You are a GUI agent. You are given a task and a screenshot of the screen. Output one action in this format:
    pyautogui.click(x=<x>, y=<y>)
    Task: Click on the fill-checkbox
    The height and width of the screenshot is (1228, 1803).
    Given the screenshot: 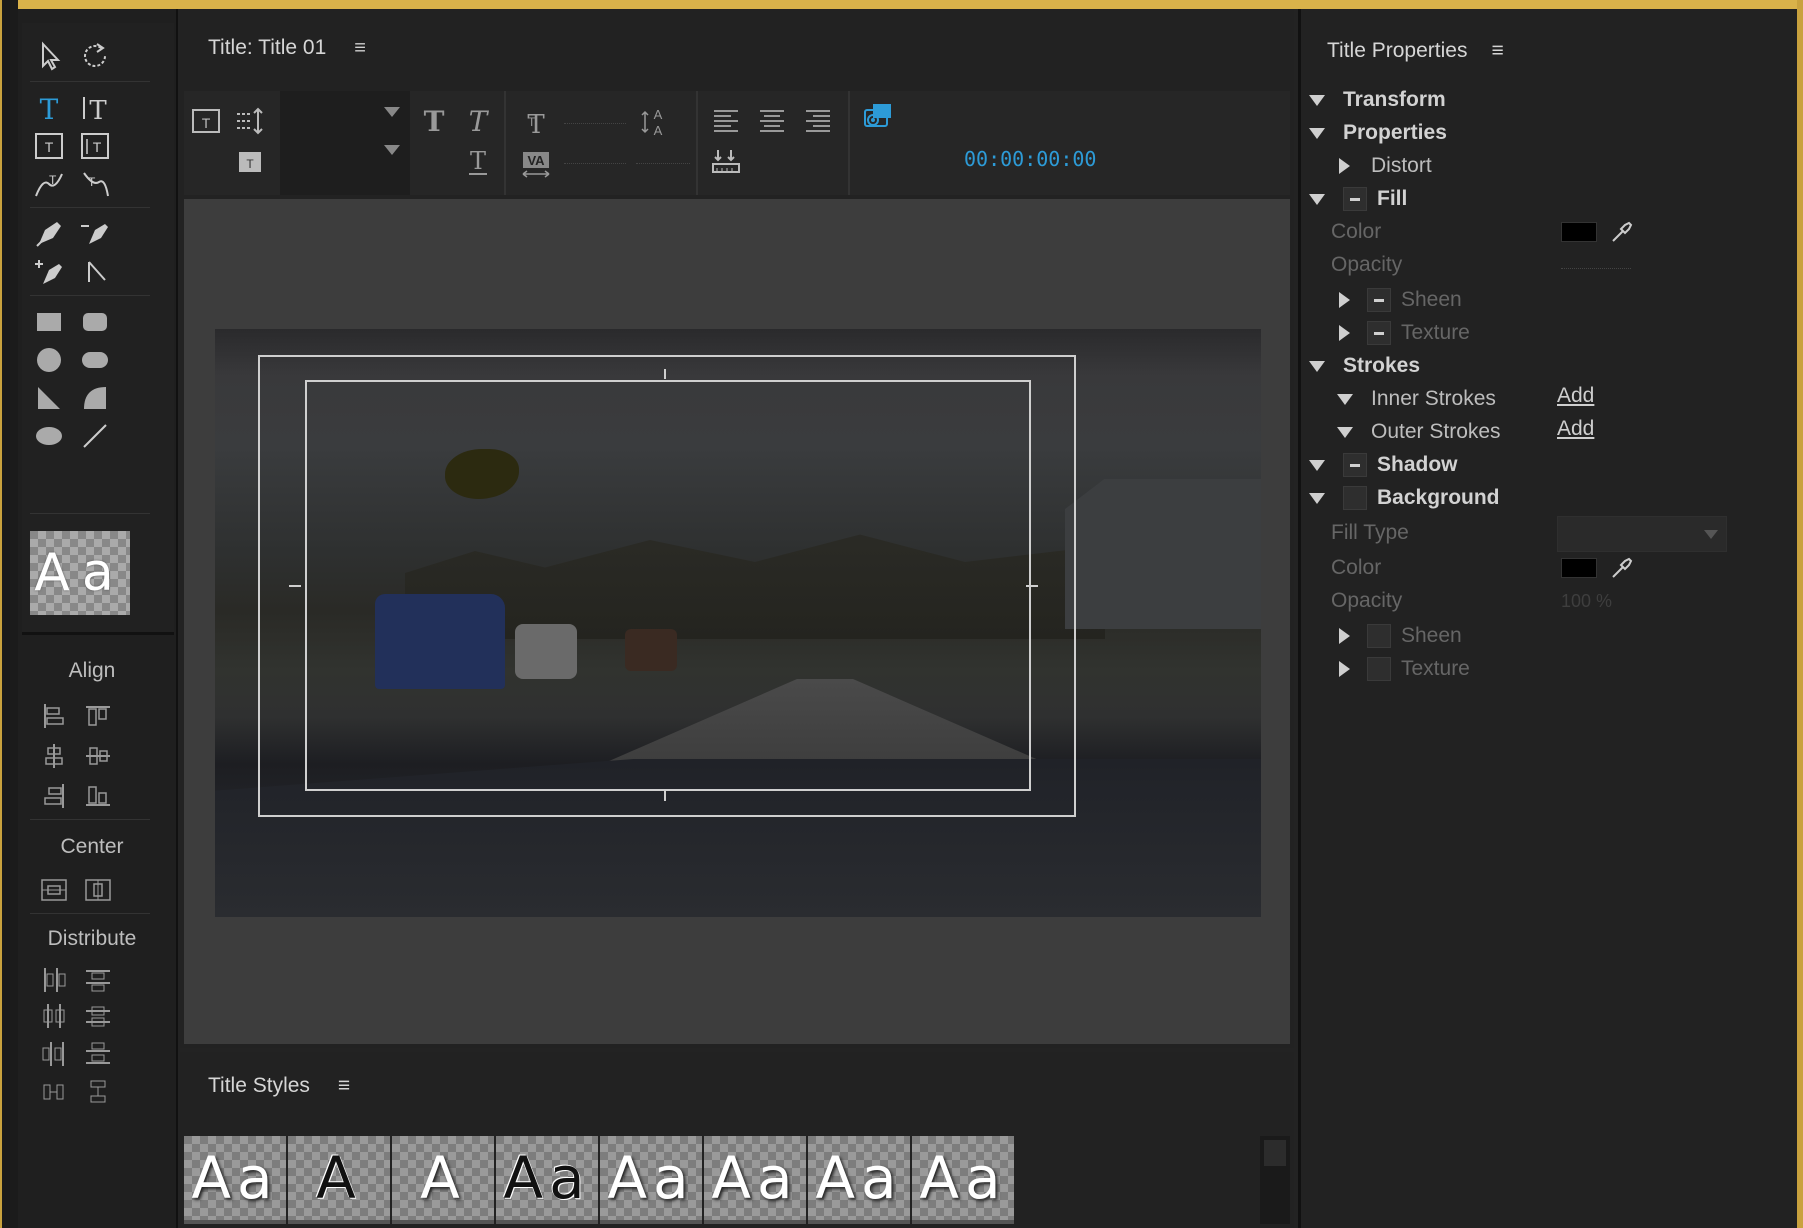 What is the action you would take?
    pyautogui.click(x=1355, y=199)
    